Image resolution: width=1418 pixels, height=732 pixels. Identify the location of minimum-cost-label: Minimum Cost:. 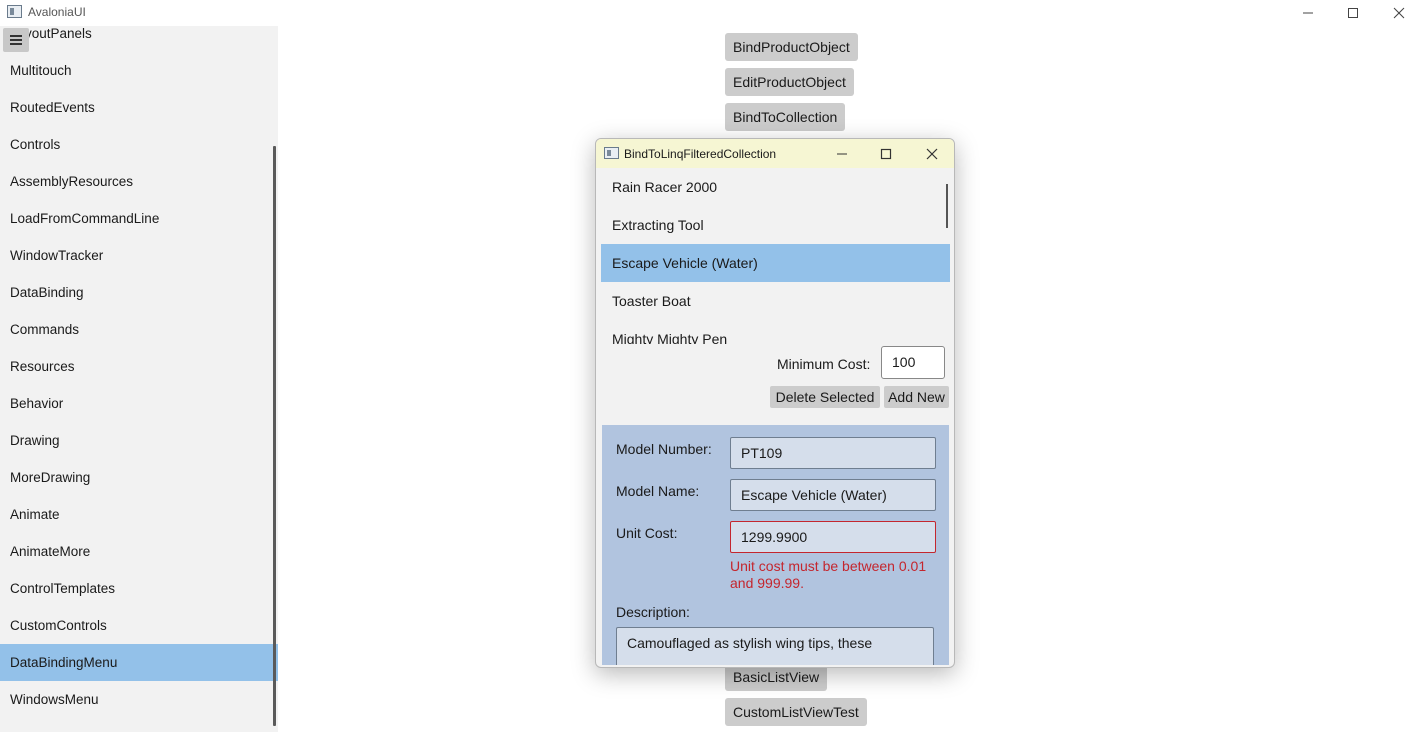
(824, 364).